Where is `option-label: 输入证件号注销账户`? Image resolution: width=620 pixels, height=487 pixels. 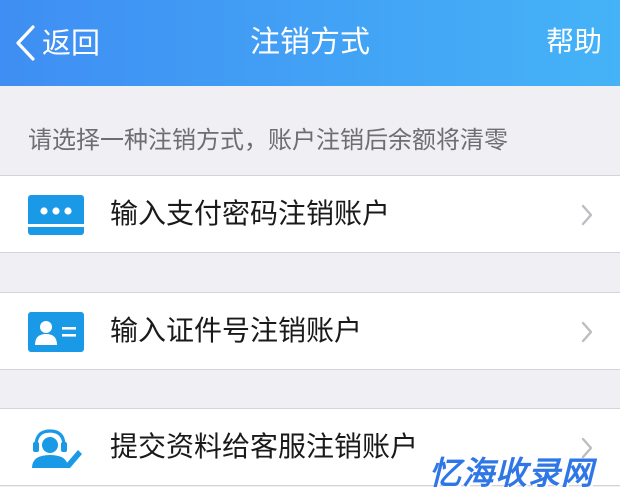 option-label: 输入证件号注销账户 is located at coordinates (236, 330).